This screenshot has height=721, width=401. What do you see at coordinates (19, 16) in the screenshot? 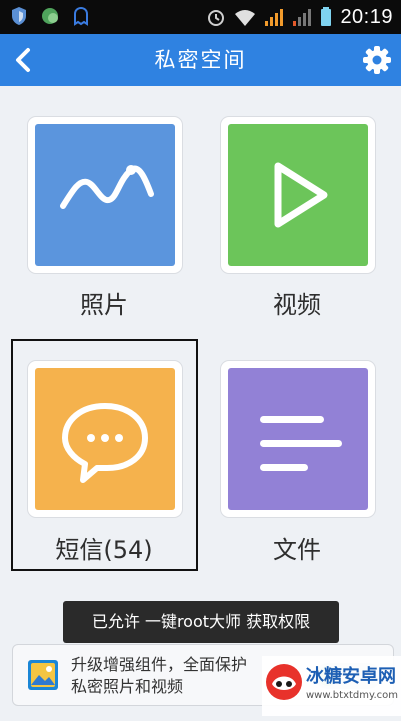
I see `shield-icon` at bounding box center [19, 16].